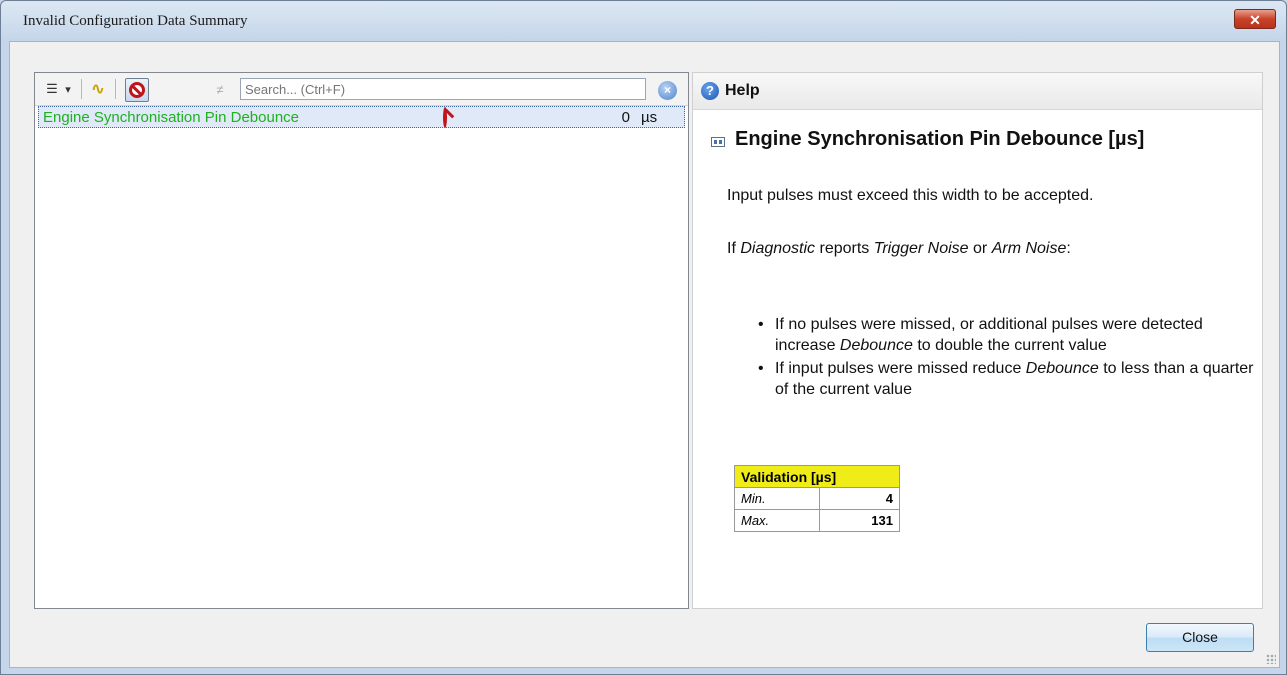 This screenshot has width=1287, height=675. I want to click on window-close-button: ✕, so click(1255, 19).